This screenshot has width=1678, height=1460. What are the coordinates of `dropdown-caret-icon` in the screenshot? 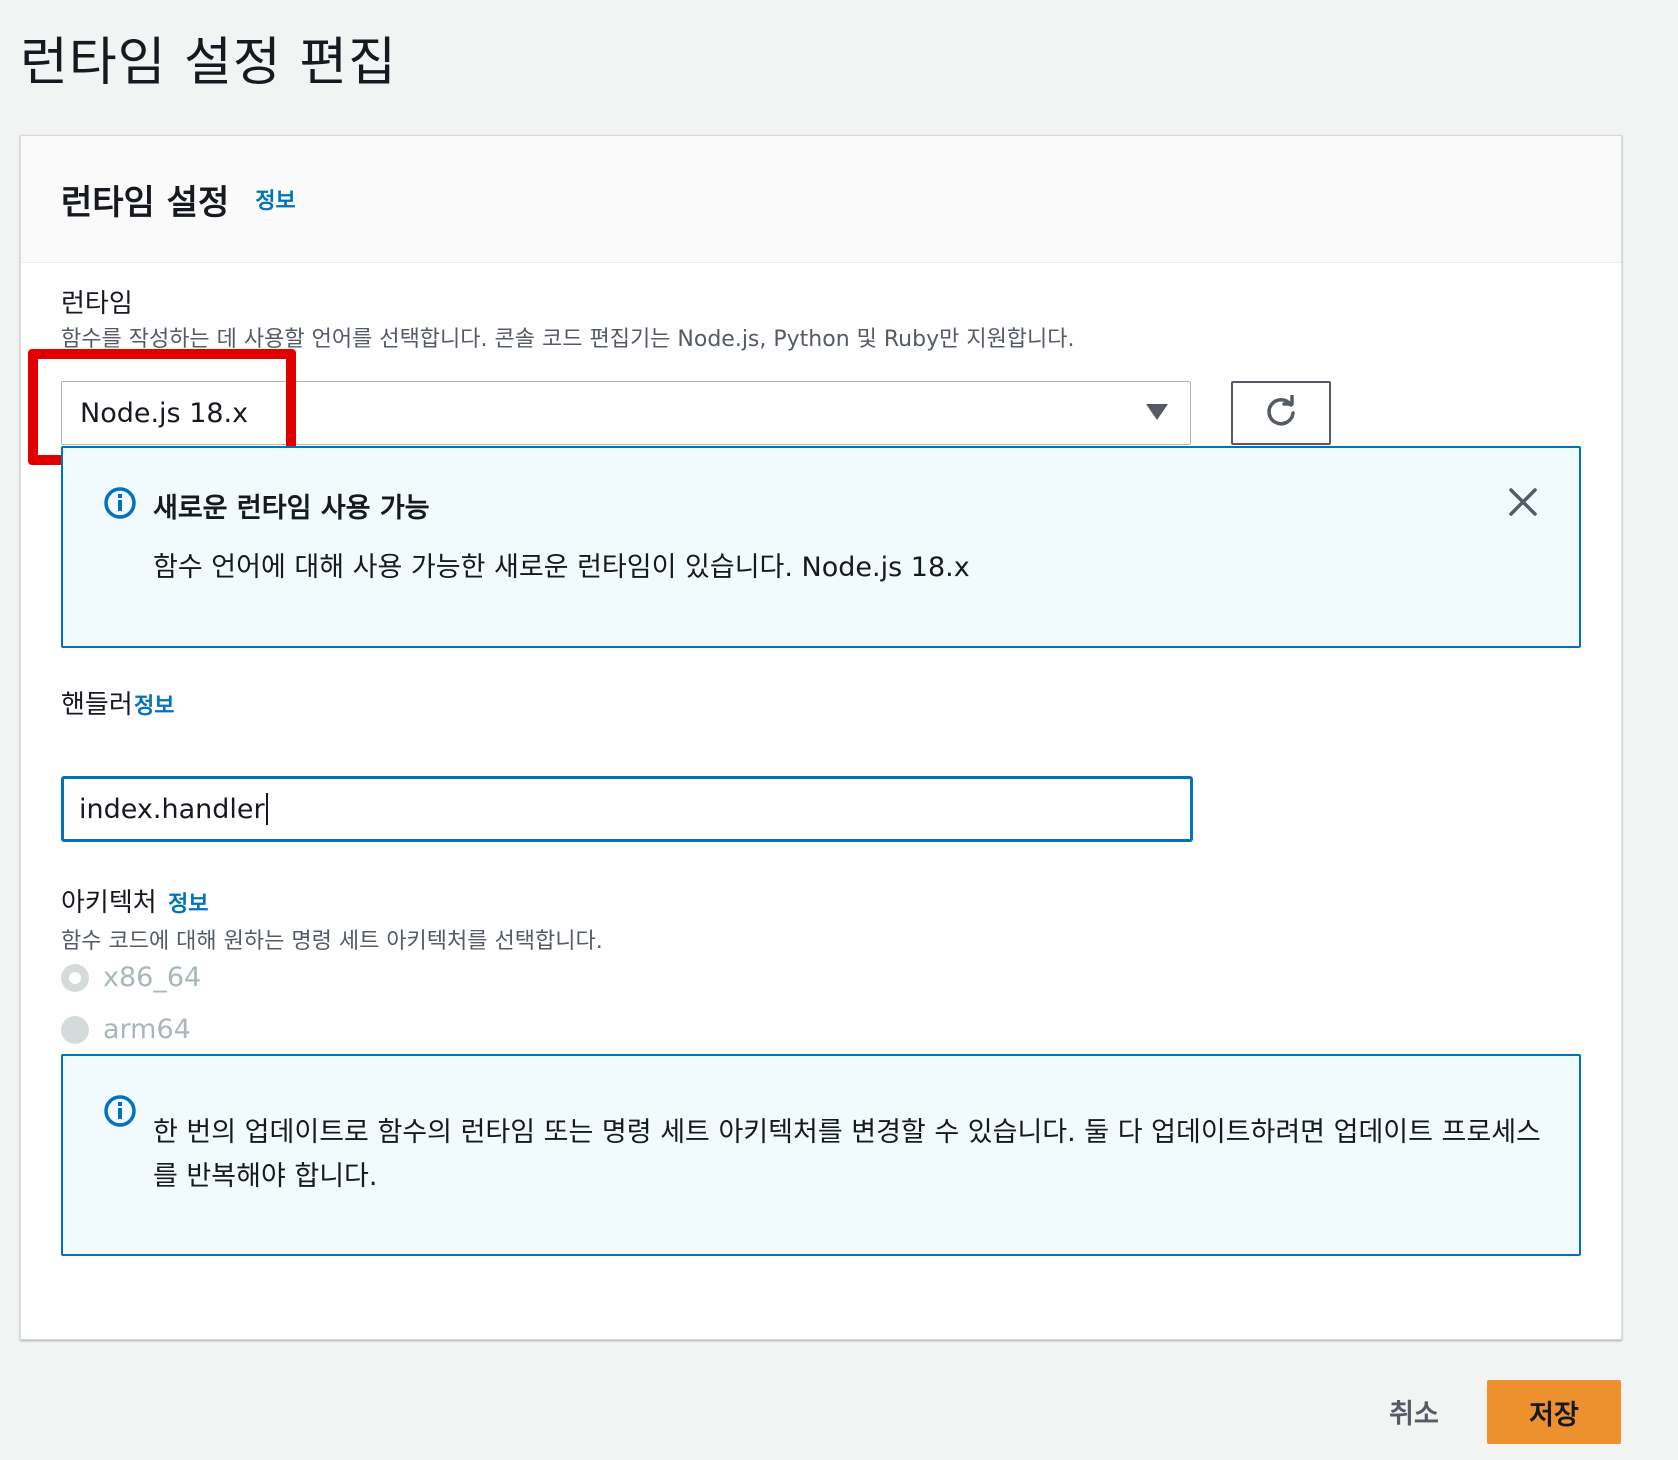 It's located at (1157, 412).